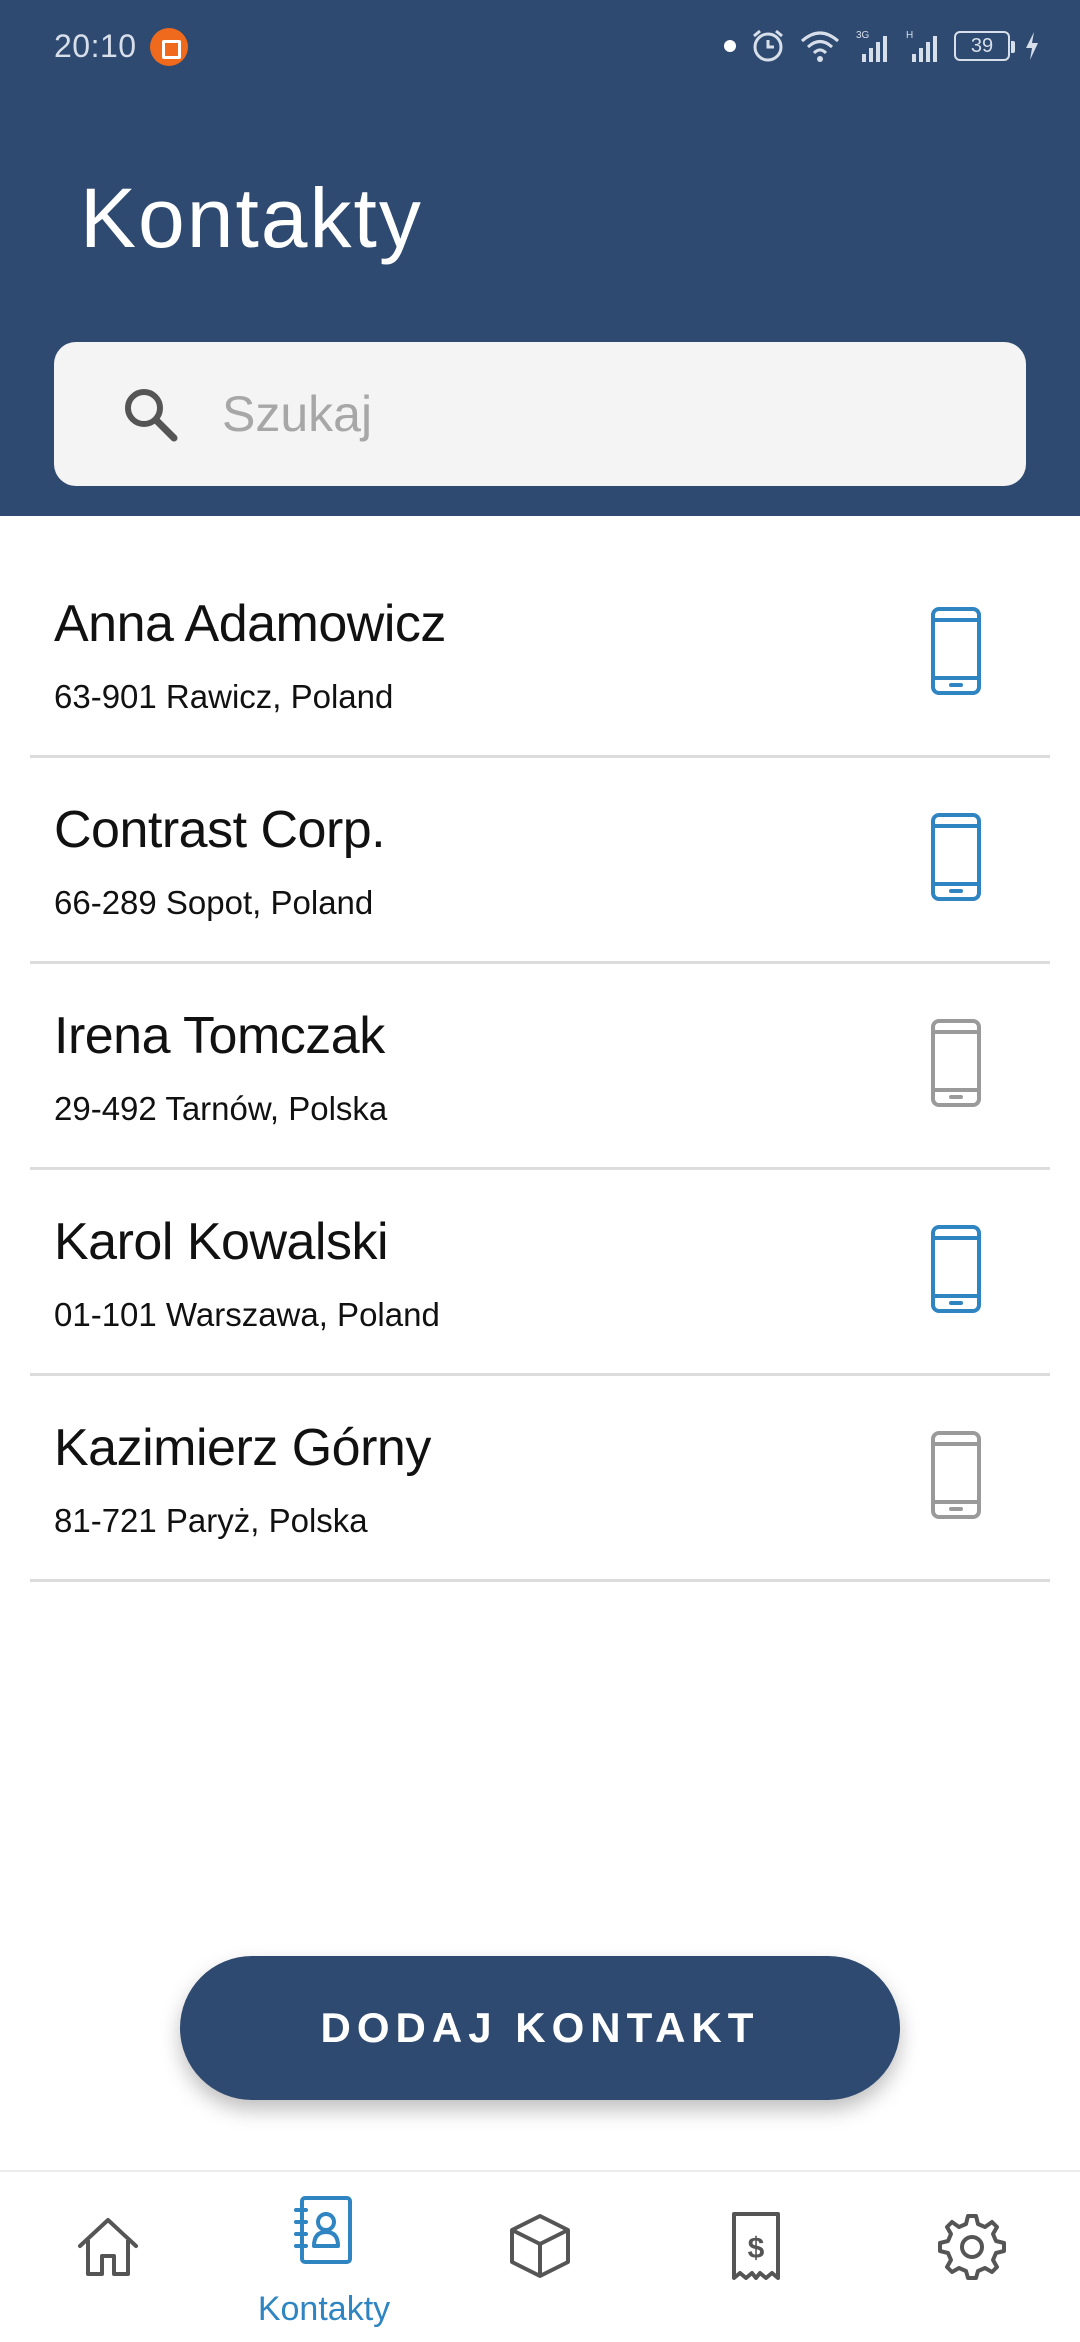  Describe the element at coordinates (219, 1036) in the screenshot. I see `contact-name: Irena Tomczak` at that location.